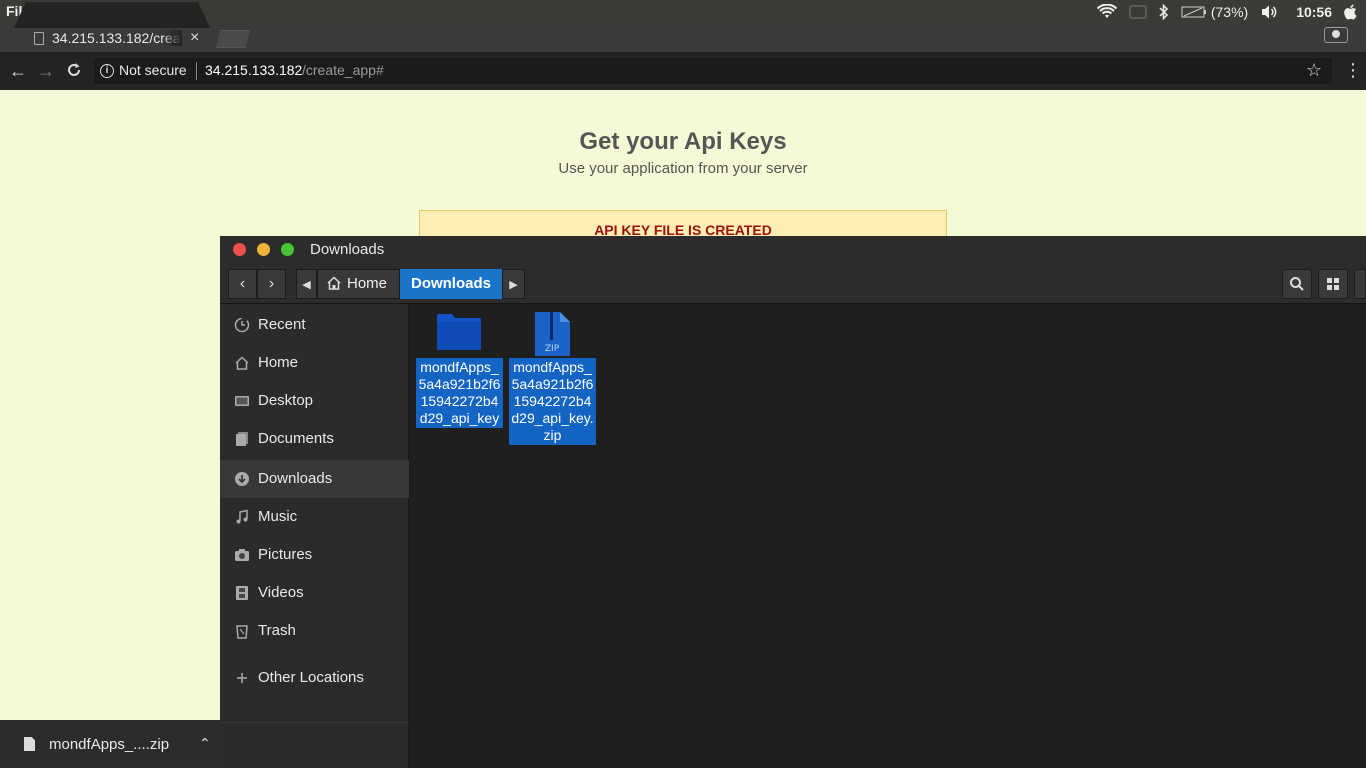  I want to click on document-icon, so click(242, 439).